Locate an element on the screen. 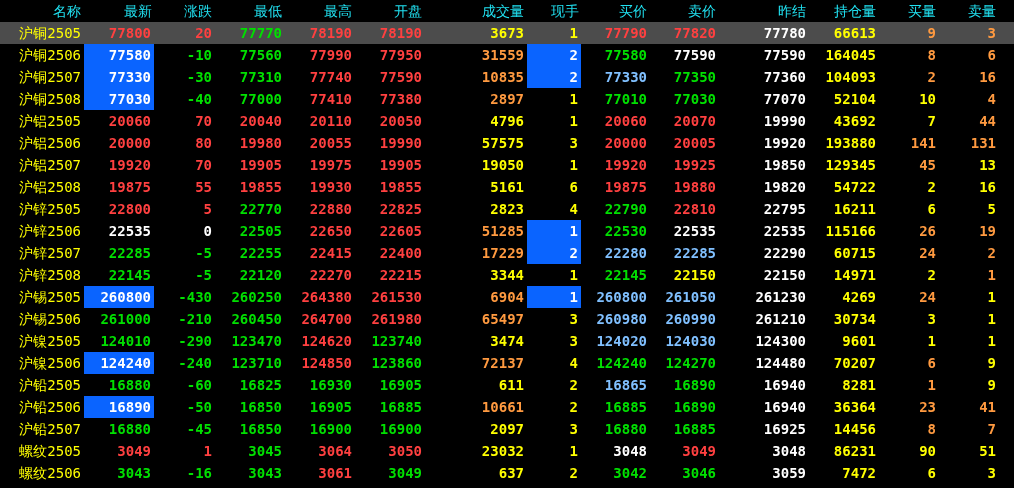 This screenshot has width=1014, height=488. table-cell: -430 is located at coordinates (195, 297).